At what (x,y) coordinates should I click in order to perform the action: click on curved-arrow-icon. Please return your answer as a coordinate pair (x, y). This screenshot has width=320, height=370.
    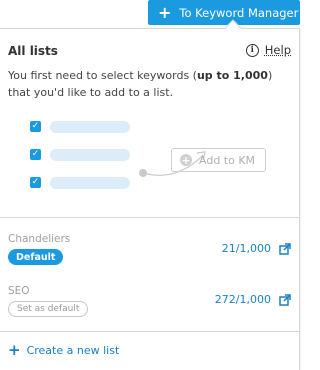
    Looking at the image, I should click on (172, 164).